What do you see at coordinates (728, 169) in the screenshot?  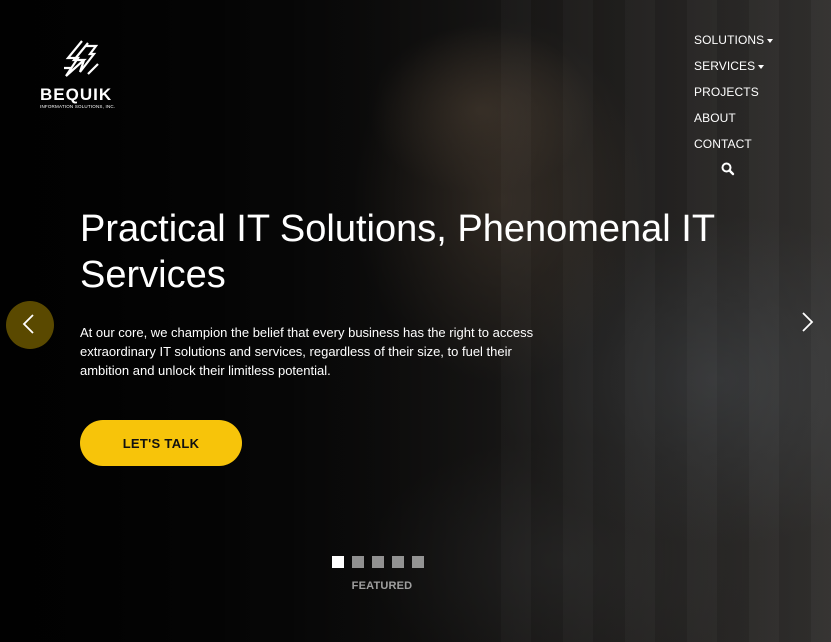 I see `search-icon` at bounding box center [728, 169].